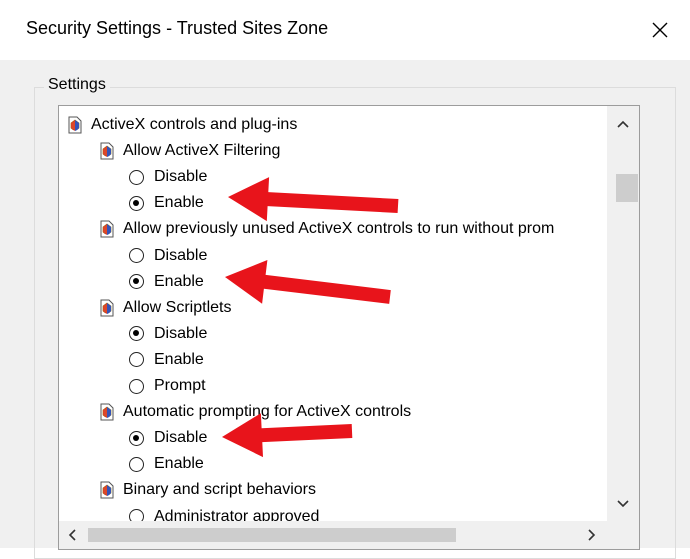 The height and width of the screenshot is (559, 690). I want to click on close-icon, so click(660, 30).